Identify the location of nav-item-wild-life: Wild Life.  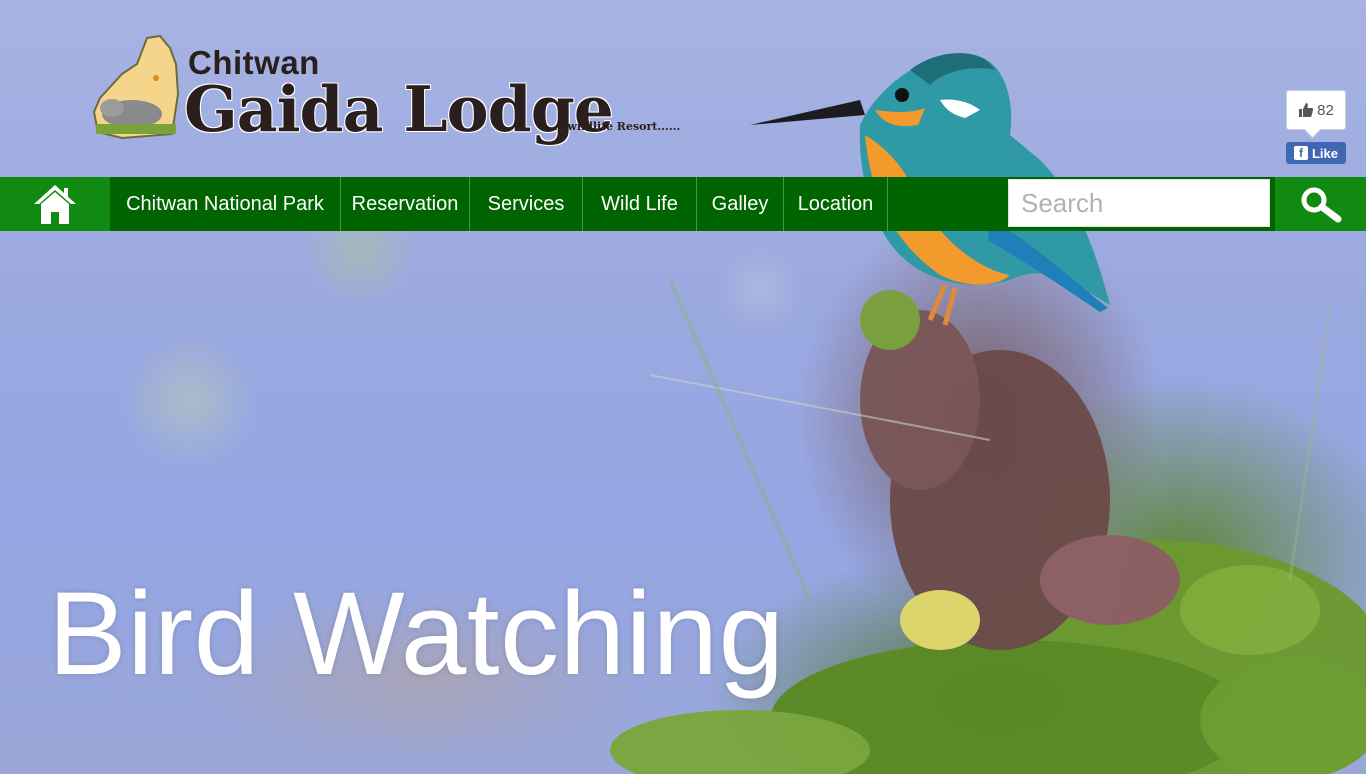
(640, 204).